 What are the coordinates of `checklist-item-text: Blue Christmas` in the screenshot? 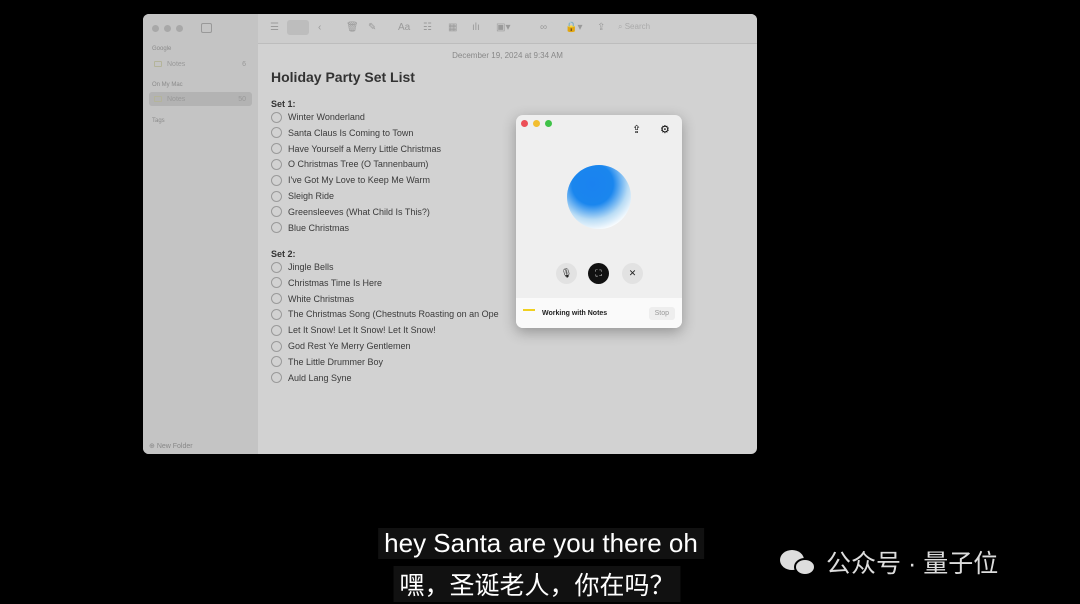 It's located at (319, 227).